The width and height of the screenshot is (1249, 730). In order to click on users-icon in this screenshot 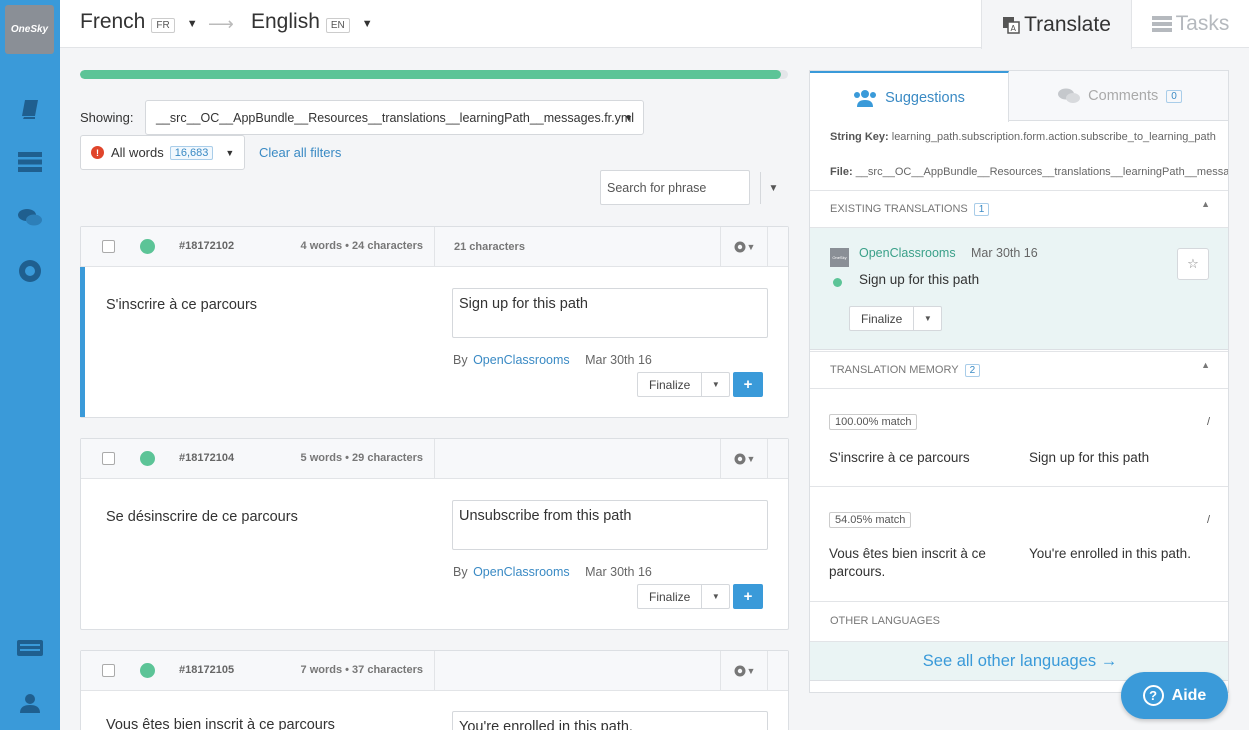, I will do `click(865, 98)`.